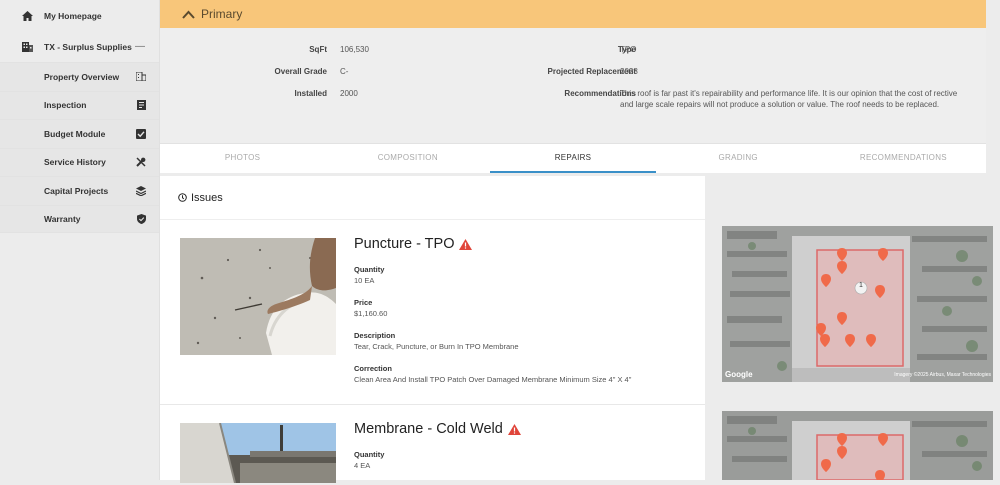 This screenshot has width=1000, height=485. I want to click on chevron-up-icon, so click(188, 14).